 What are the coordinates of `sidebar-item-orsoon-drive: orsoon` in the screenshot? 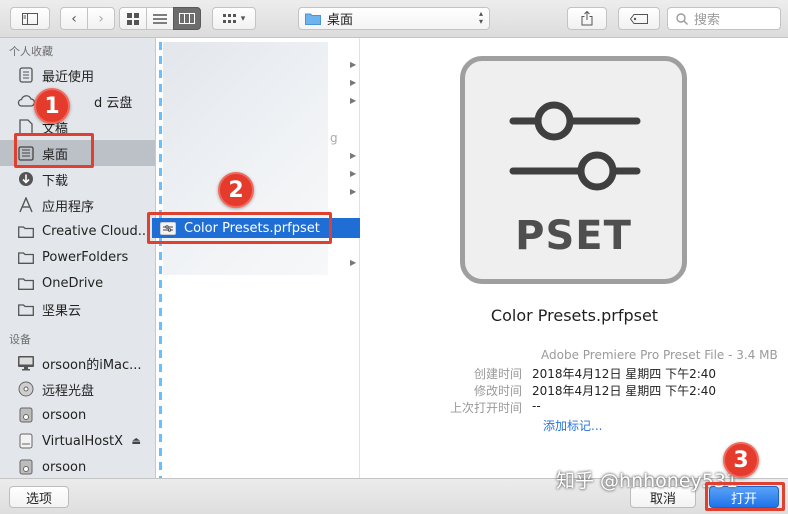 It's located at (77, 415).